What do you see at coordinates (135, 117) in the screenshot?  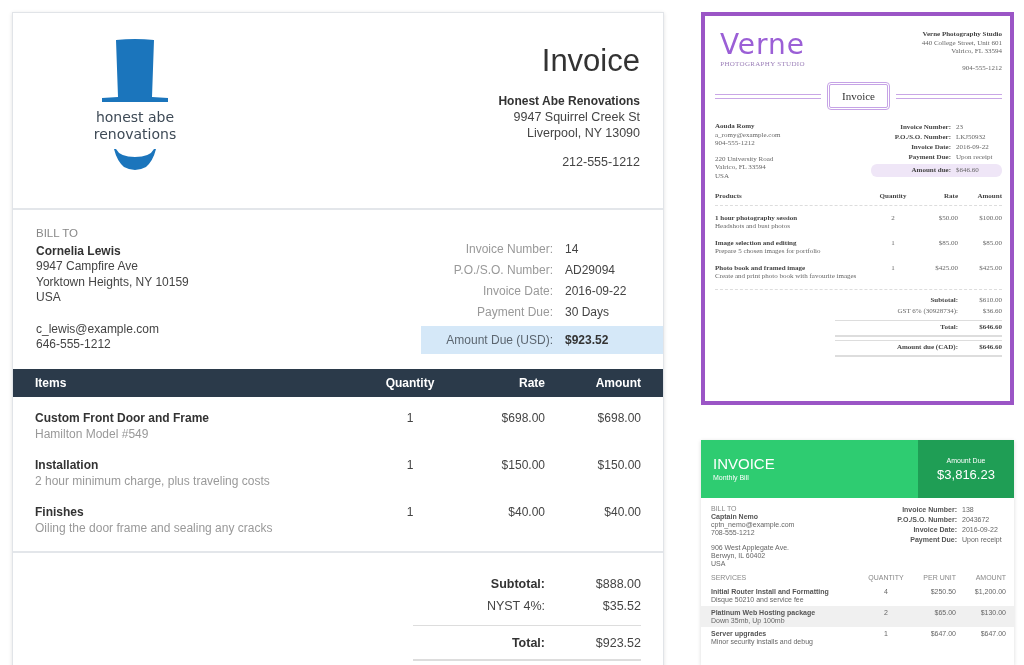 I see `logo-text: honest abe` at bounding box center [135, 117].